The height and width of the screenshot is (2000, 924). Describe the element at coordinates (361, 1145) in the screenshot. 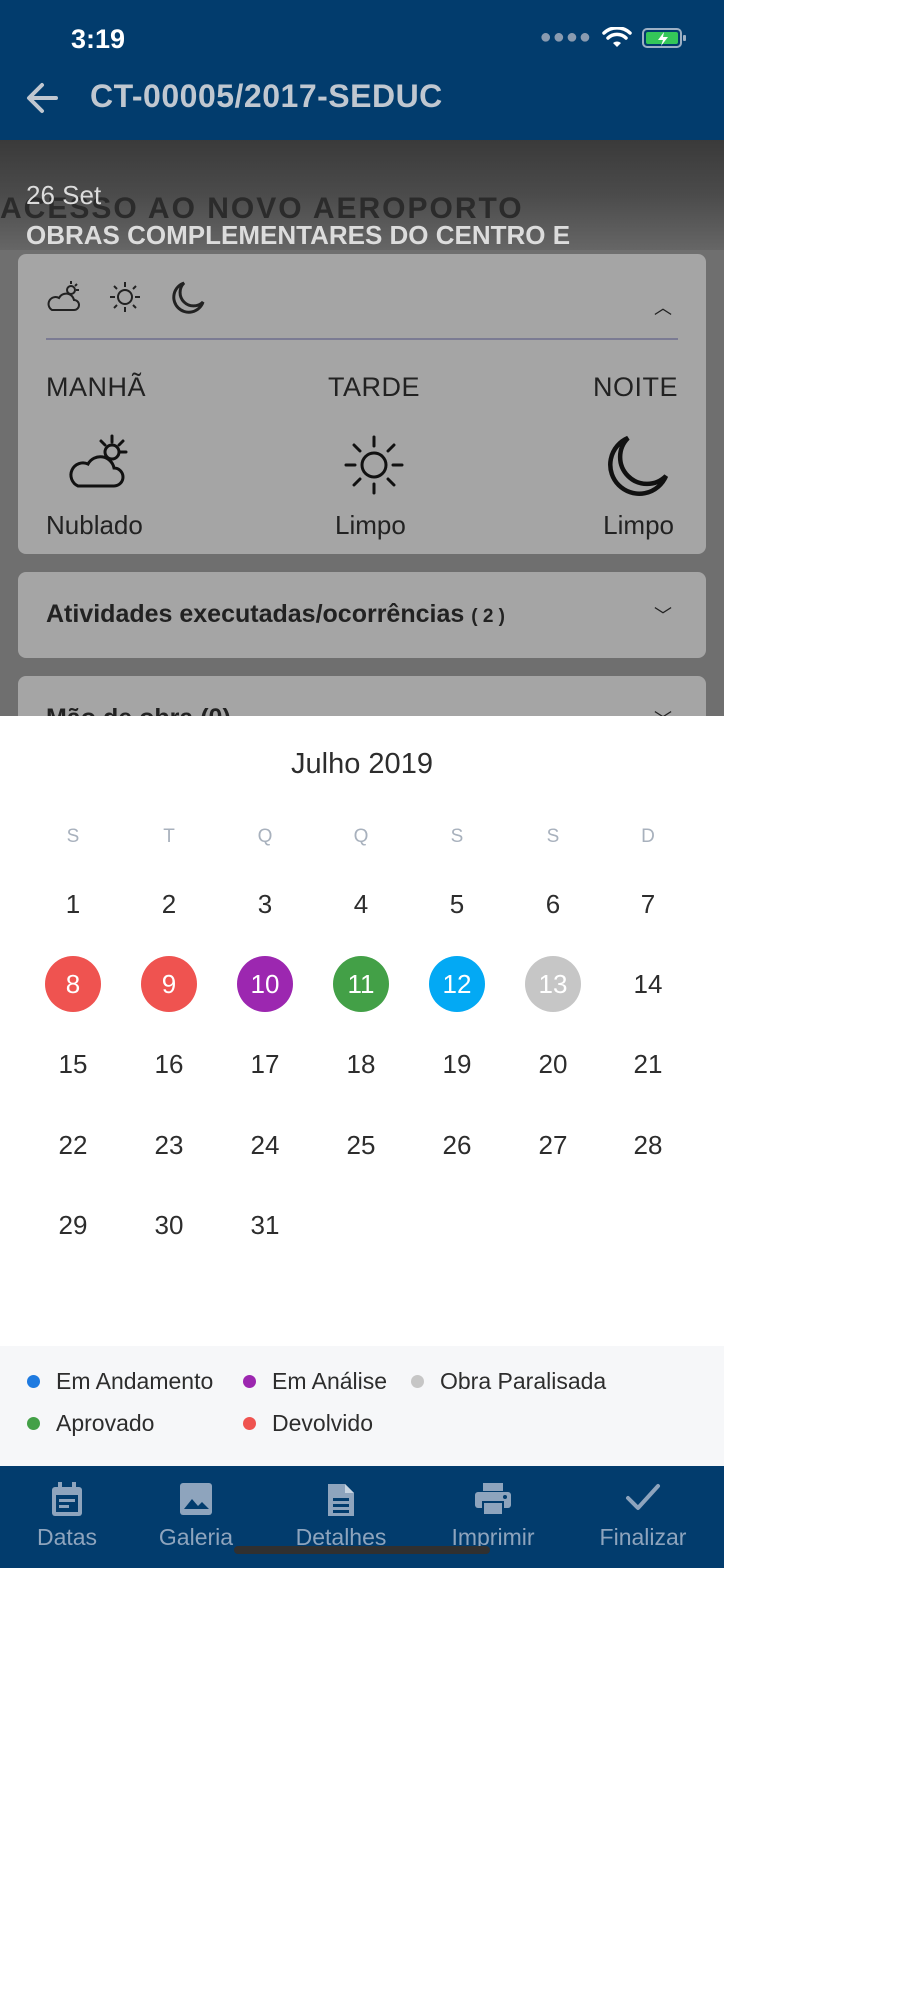

I see `calendar-day-25: 25` at that location.